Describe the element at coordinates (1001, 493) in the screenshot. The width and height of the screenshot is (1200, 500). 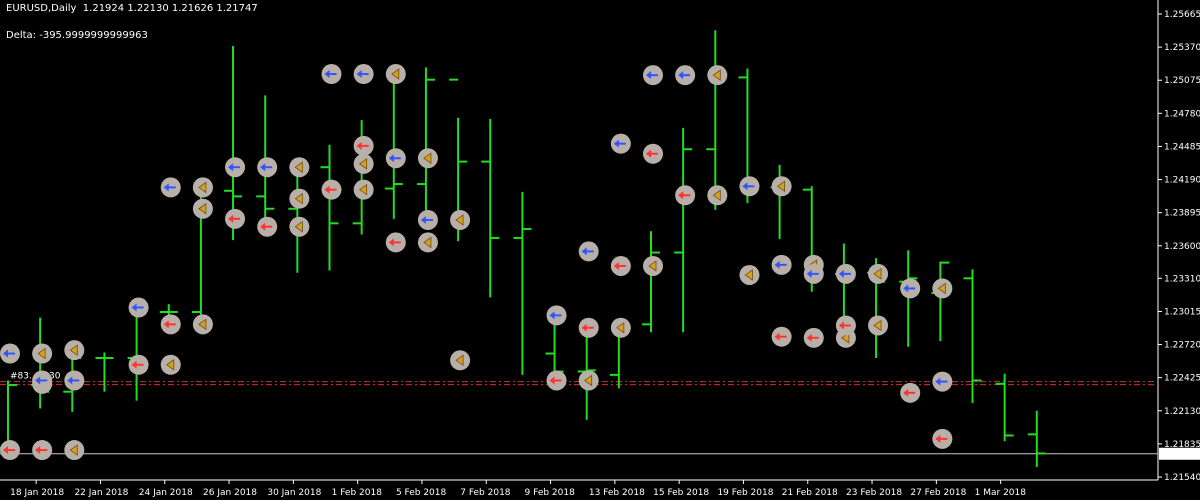
I see `x-tick-label: 1 Mar 2018` at that location.